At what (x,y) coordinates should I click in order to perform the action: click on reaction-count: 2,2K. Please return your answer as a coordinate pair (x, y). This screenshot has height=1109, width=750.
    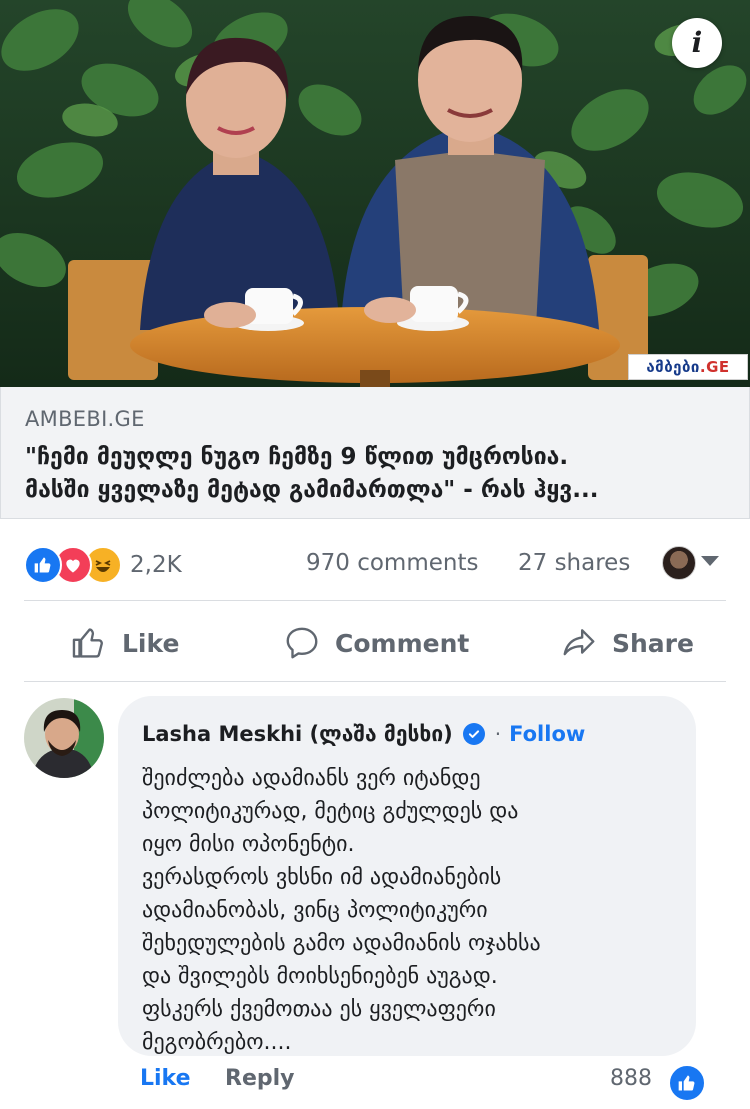
    Looking at the image, I should click on (156, 565).